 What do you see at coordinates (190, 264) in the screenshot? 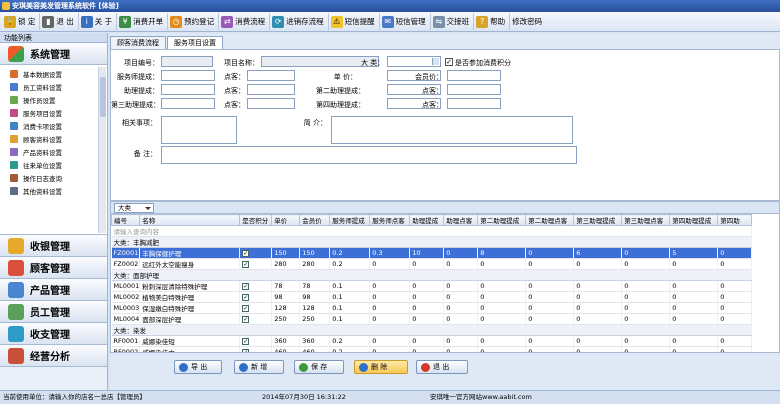
I see `table-cell: 远红外太空能瘦身` at bounding box center [190, 264].